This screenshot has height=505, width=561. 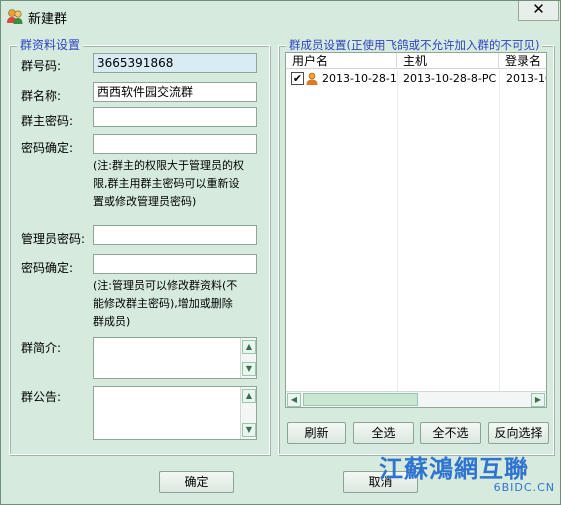 What do you see at coordinates (41, 96) in the screenshot?
I see `group-name-label: 群名称:` at bounding box center [41, 96].